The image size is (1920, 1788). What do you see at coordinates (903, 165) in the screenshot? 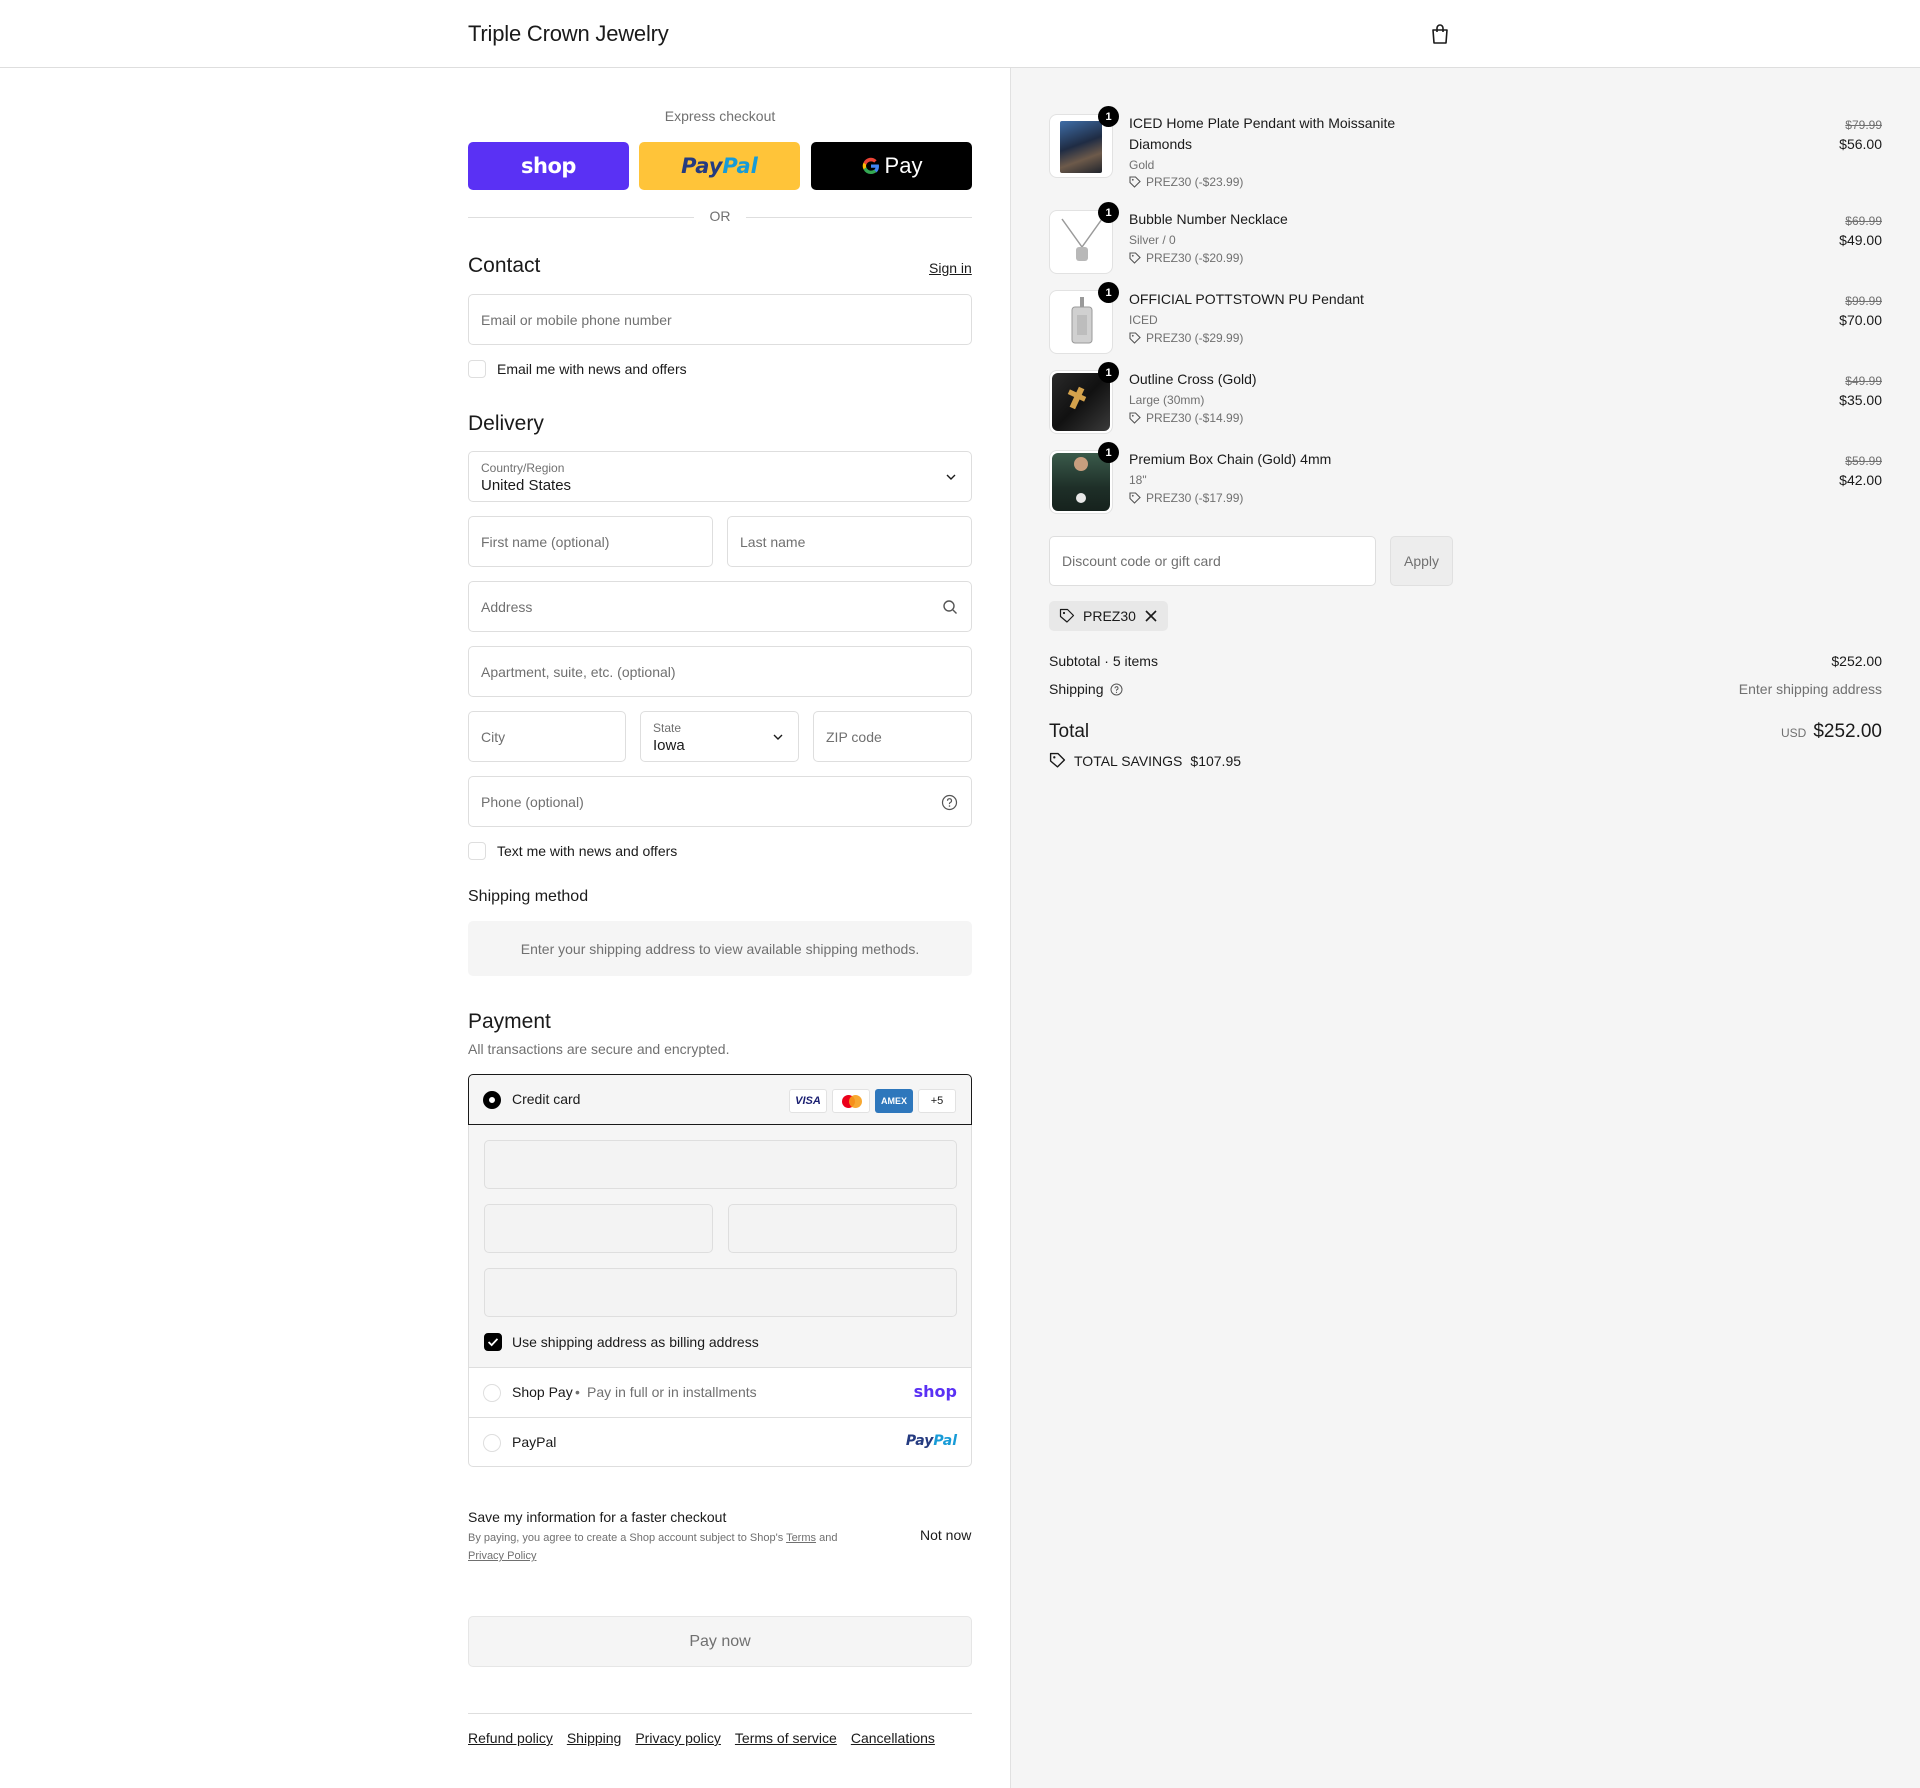
I see `gpay-label: Pay` at bounding box center [903, 165].